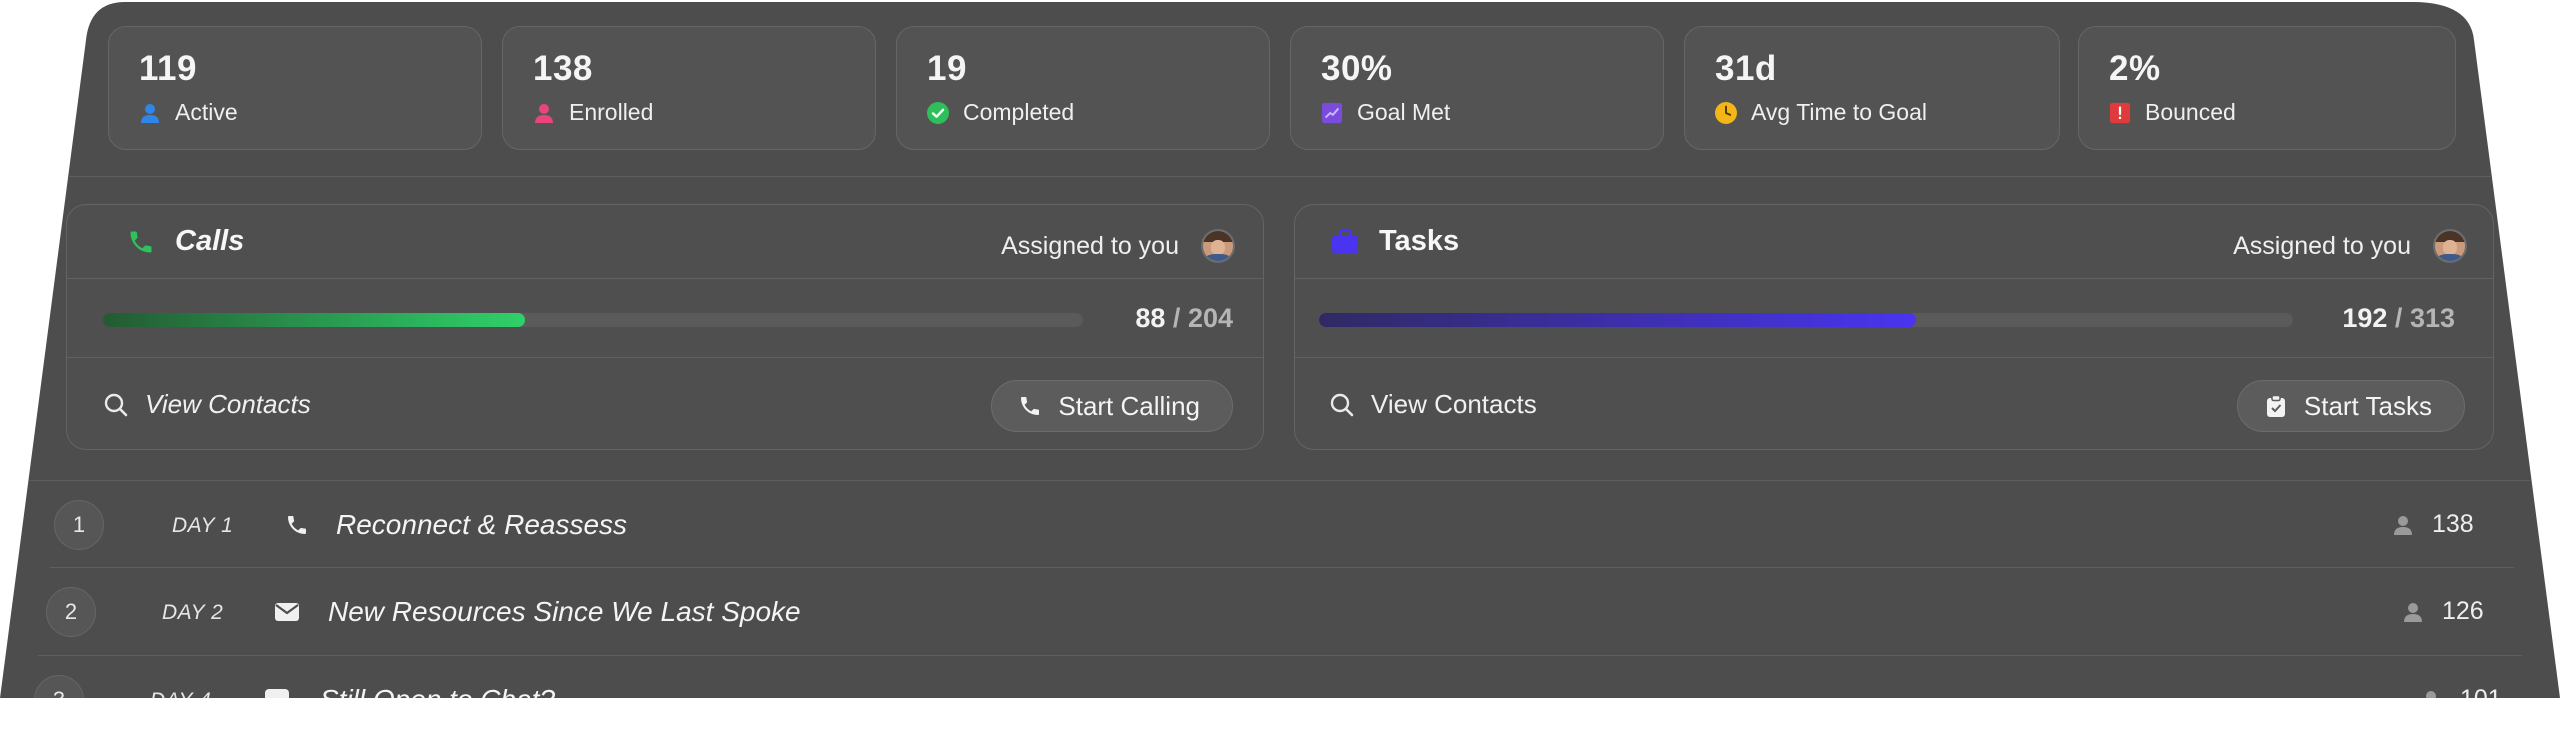  I want to click on step-title: Still Open to Chat?, so click(438, 699).